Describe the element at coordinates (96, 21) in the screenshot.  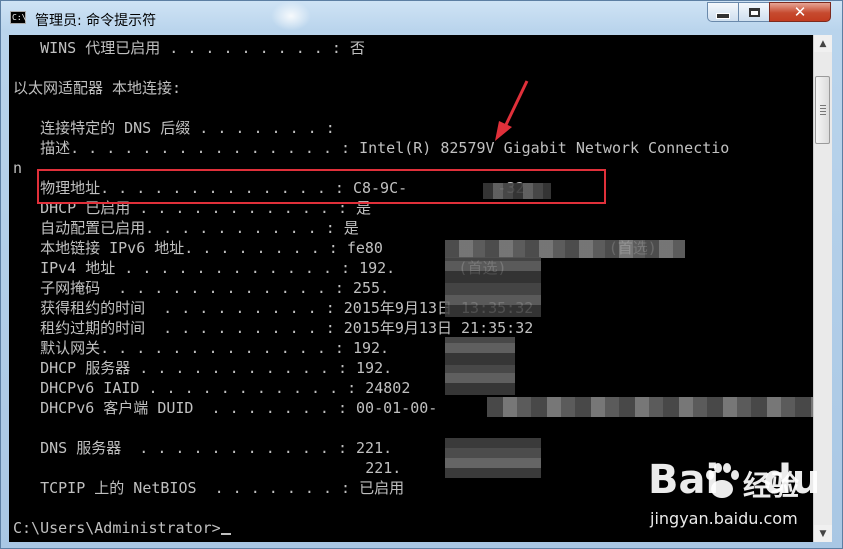
I see `window-title: 管理员: 命令提示符` at that location.